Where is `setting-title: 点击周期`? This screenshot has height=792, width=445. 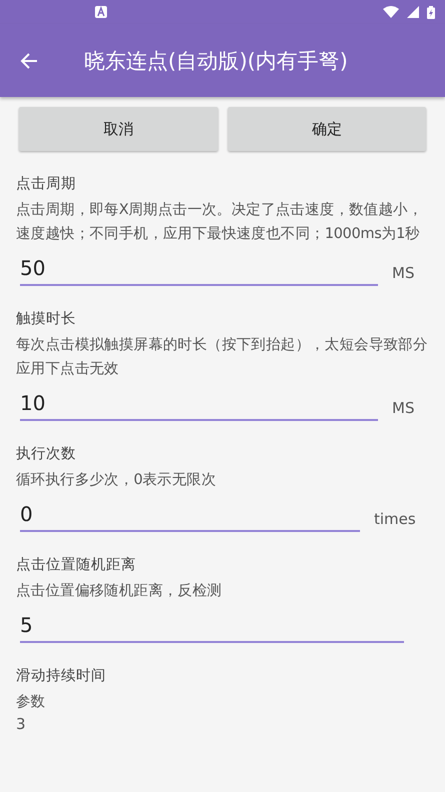
setting-title: 点击周期 is located at coordinates (46, 184).